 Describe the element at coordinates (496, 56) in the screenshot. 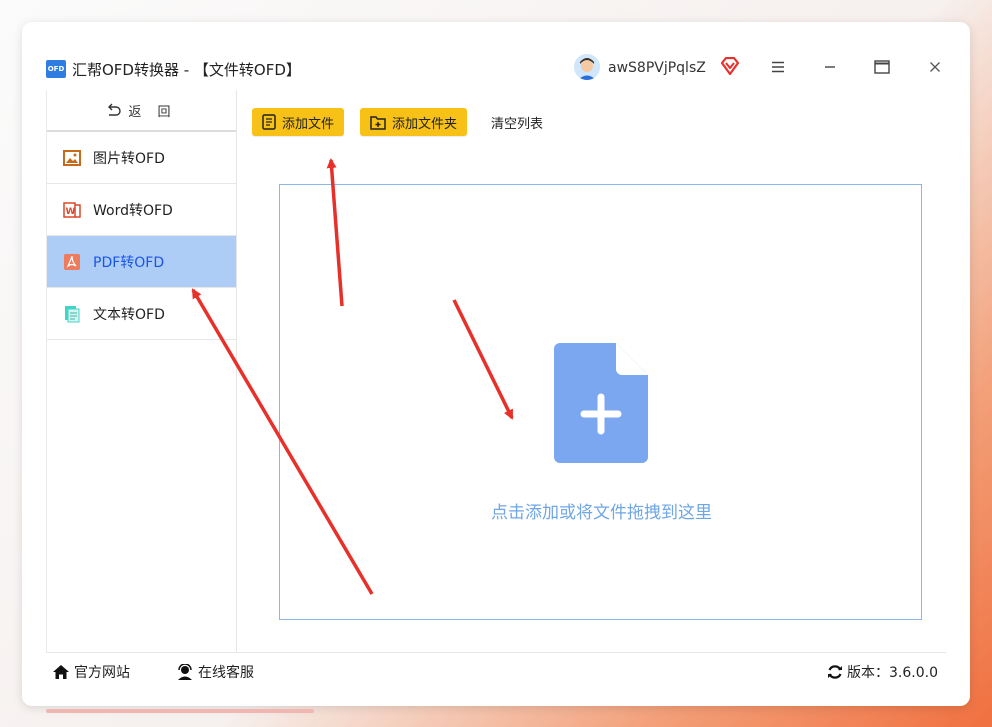

I see `title-bar: OFD 汇帮OFD转换器 - 【文件转OFD】 awS8PVjPqlsZ` at that location.